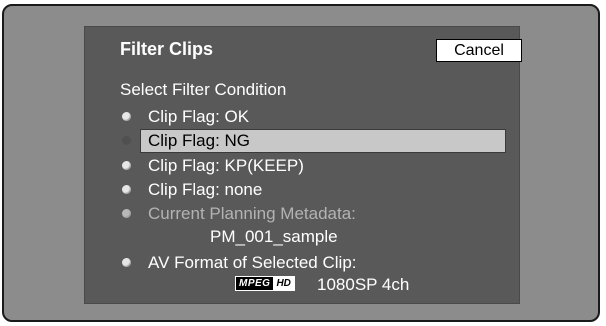 The image size is (606, 326). Describe the element at coordinates (167, 49) in the screenshot. I see `dialog-title: Filter Clips` at that location.